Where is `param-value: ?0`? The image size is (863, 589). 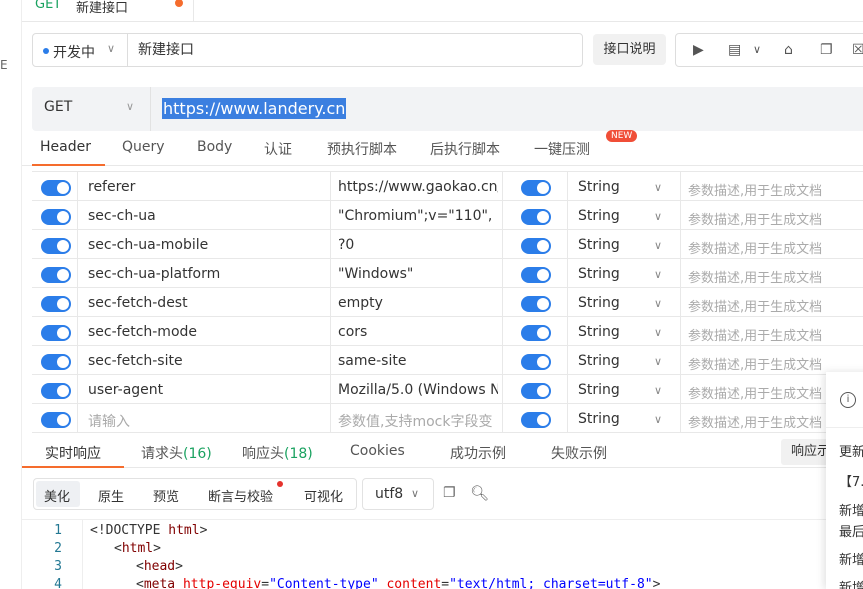 param-value: ?0 is located at coordinates (418, 245).